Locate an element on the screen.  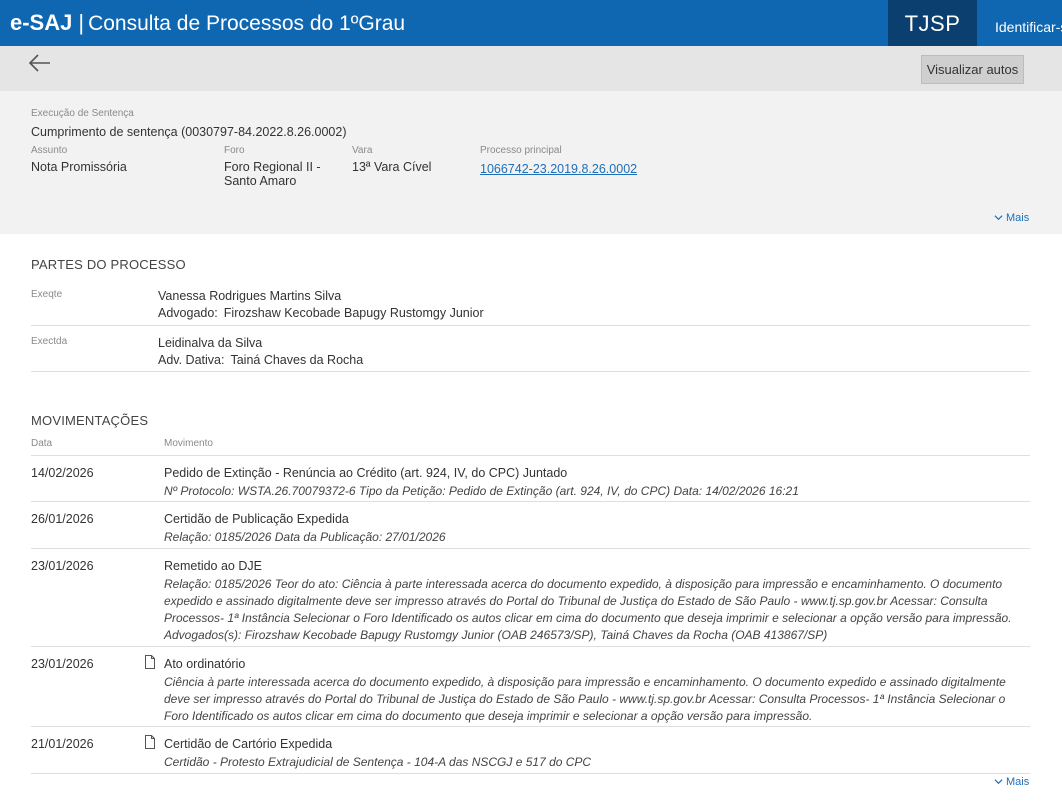
column-header-date: Data is located at coordinates (42, 443).